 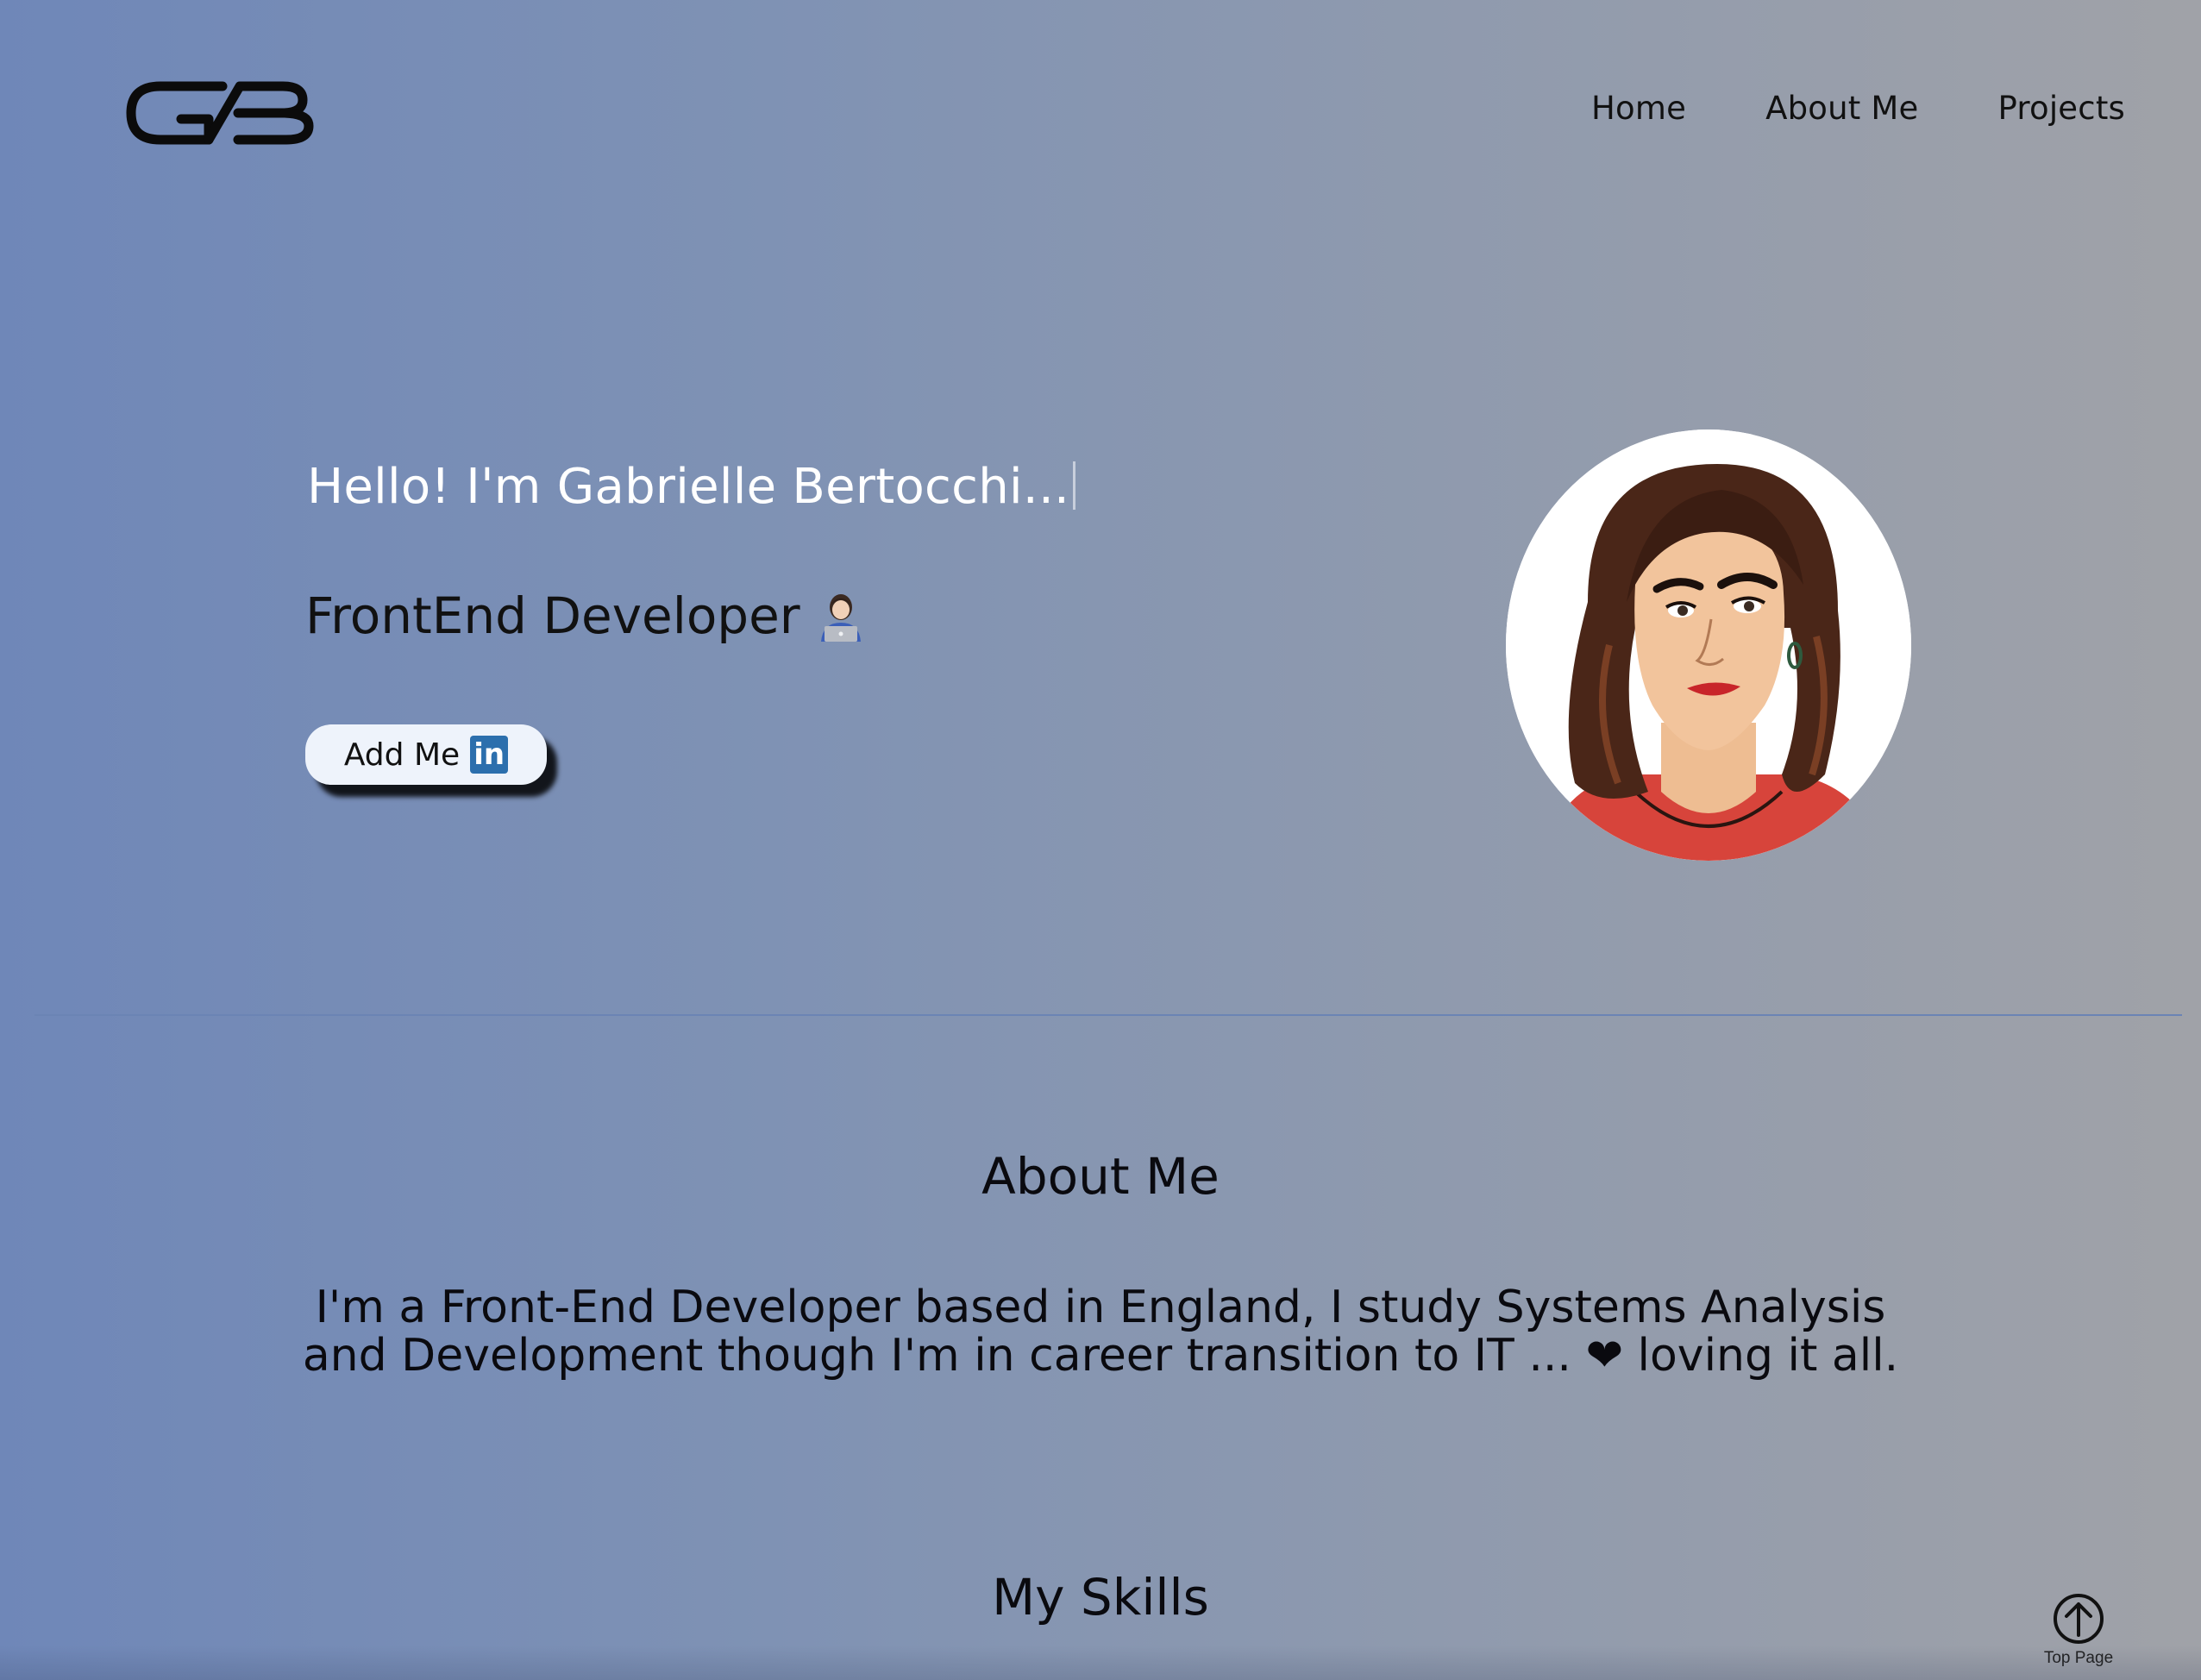 I want to click on hero-role: FrontEnd Developer, so click(x=584, y=615).